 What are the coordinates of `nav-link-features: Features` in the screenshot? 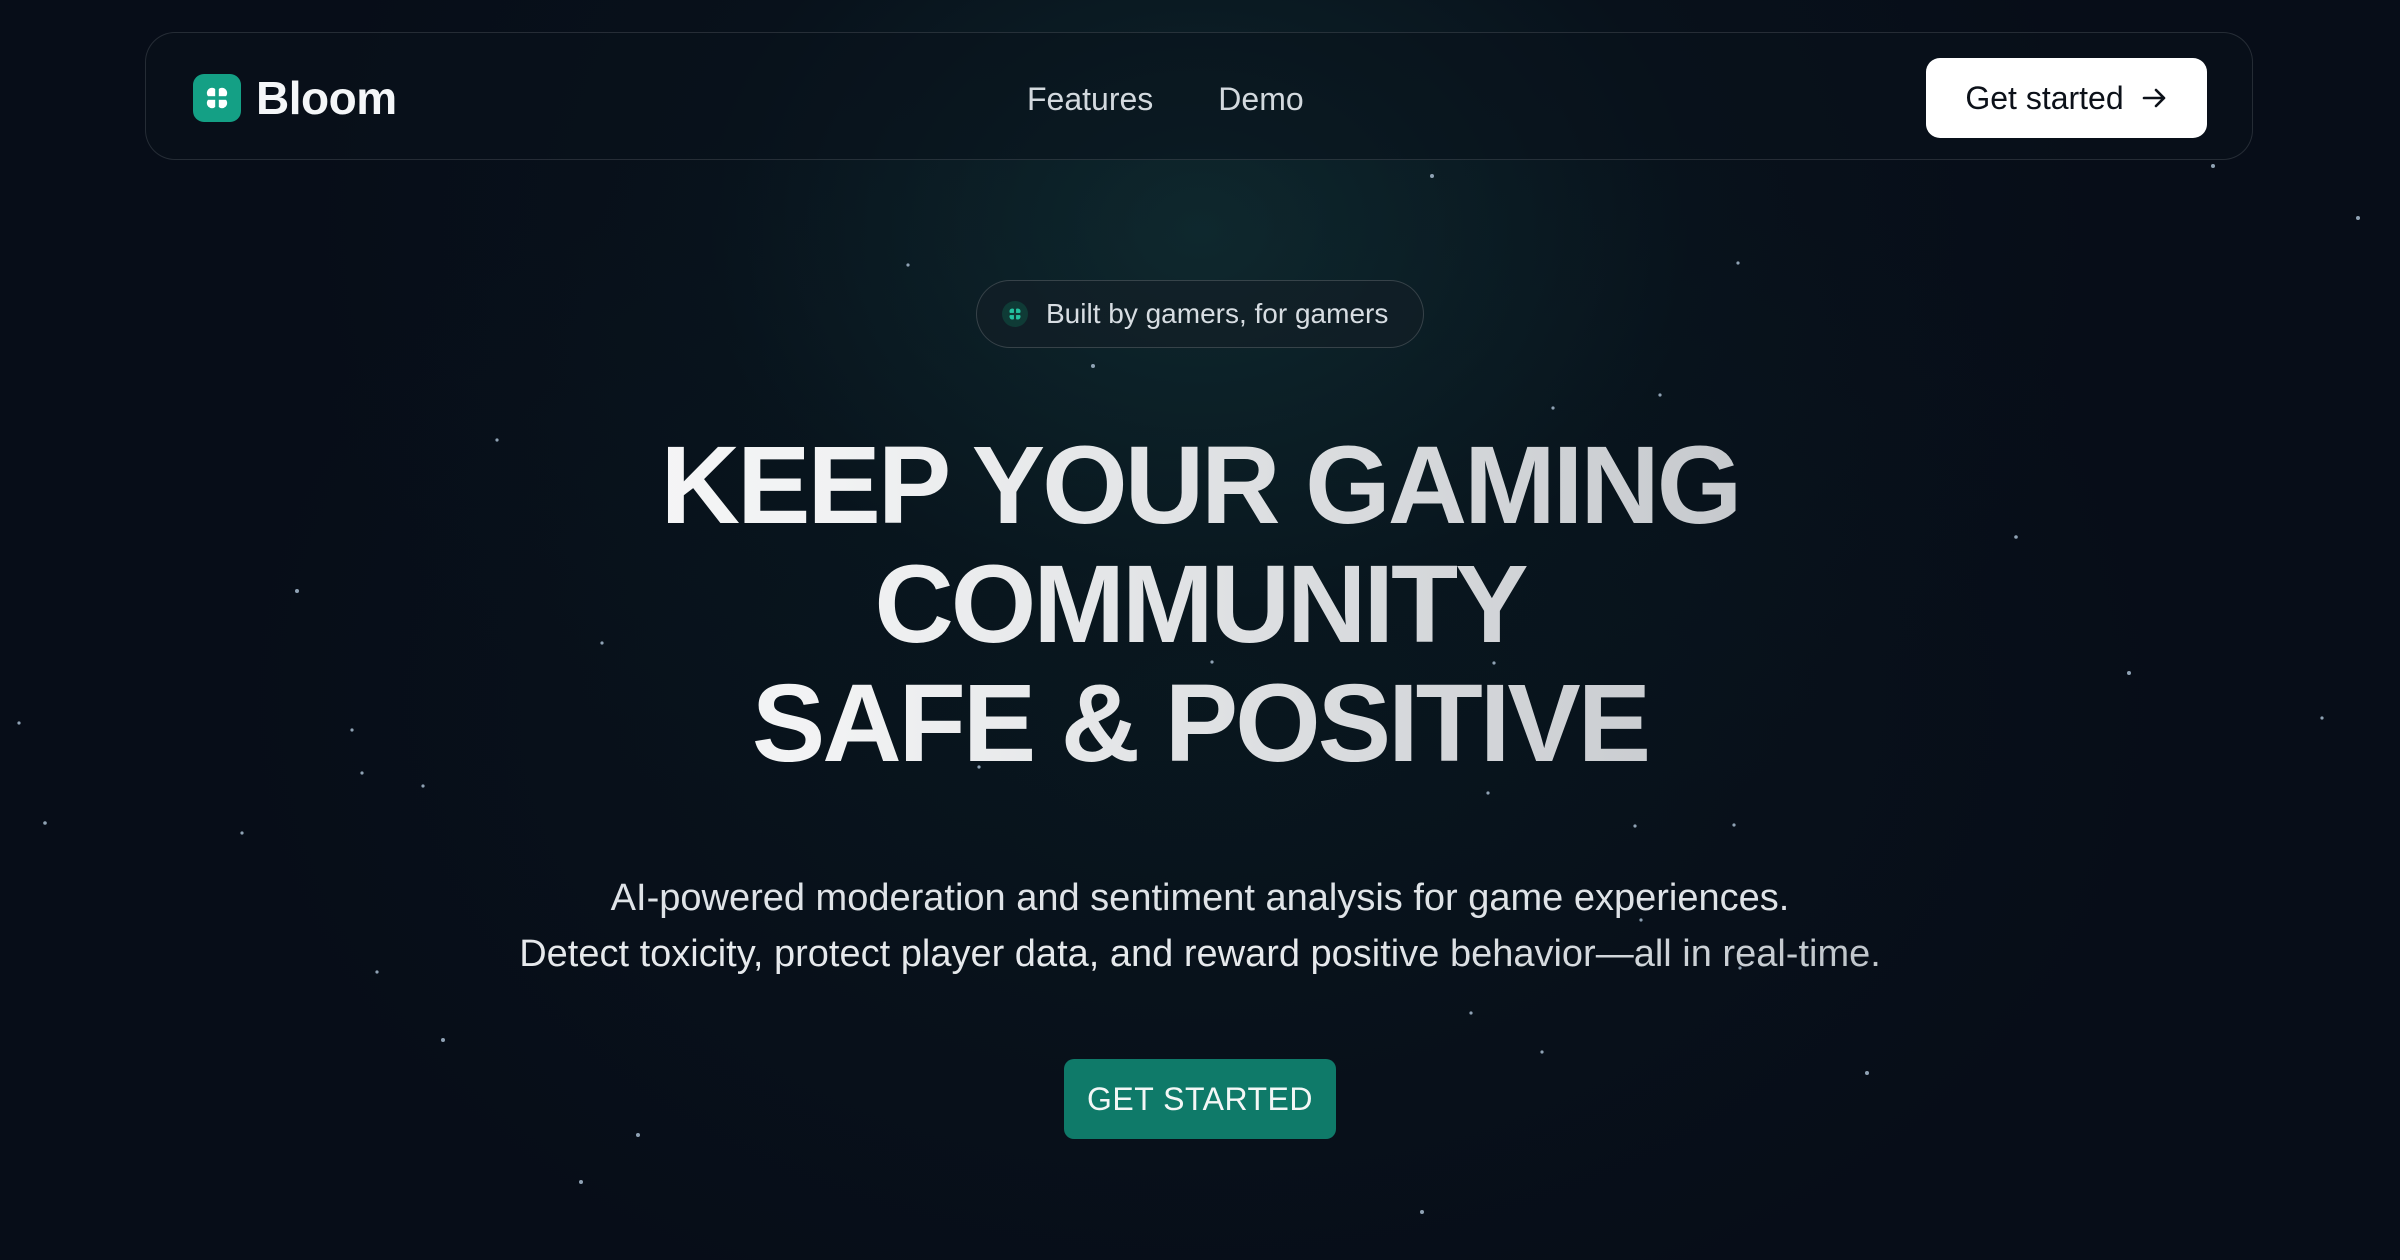 It's located at (1090, 99).